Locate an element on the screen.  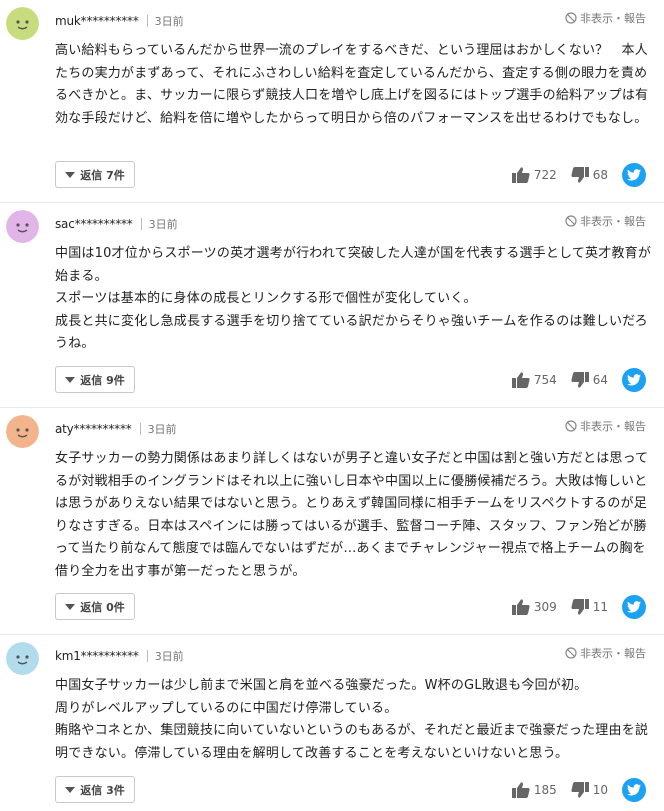
like-button: 309 is located at coordinates (534, 607).